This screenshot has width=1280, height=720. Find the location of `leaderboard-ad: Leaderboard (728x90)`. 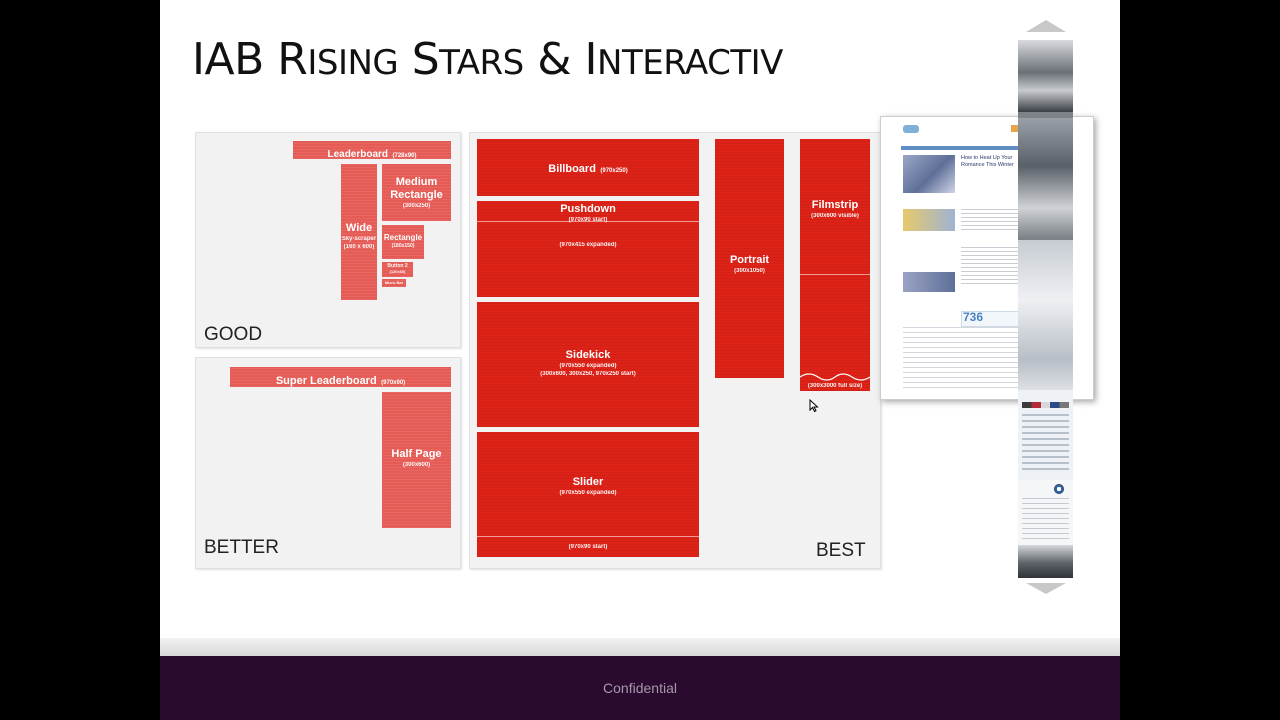

leaderboard-ad: Leaderboard (728x90) is located at coordinates (372, 150).